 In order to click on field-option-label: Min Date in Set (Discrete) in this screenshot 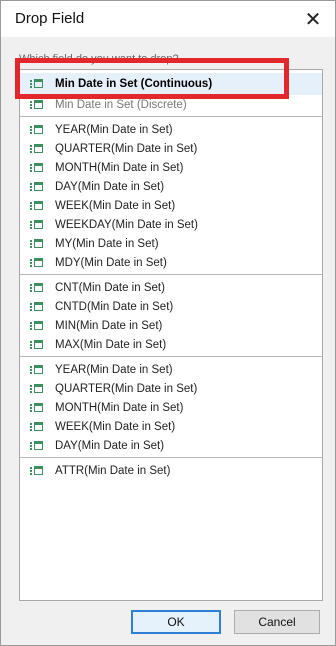, I will do `click(121, 104)`.